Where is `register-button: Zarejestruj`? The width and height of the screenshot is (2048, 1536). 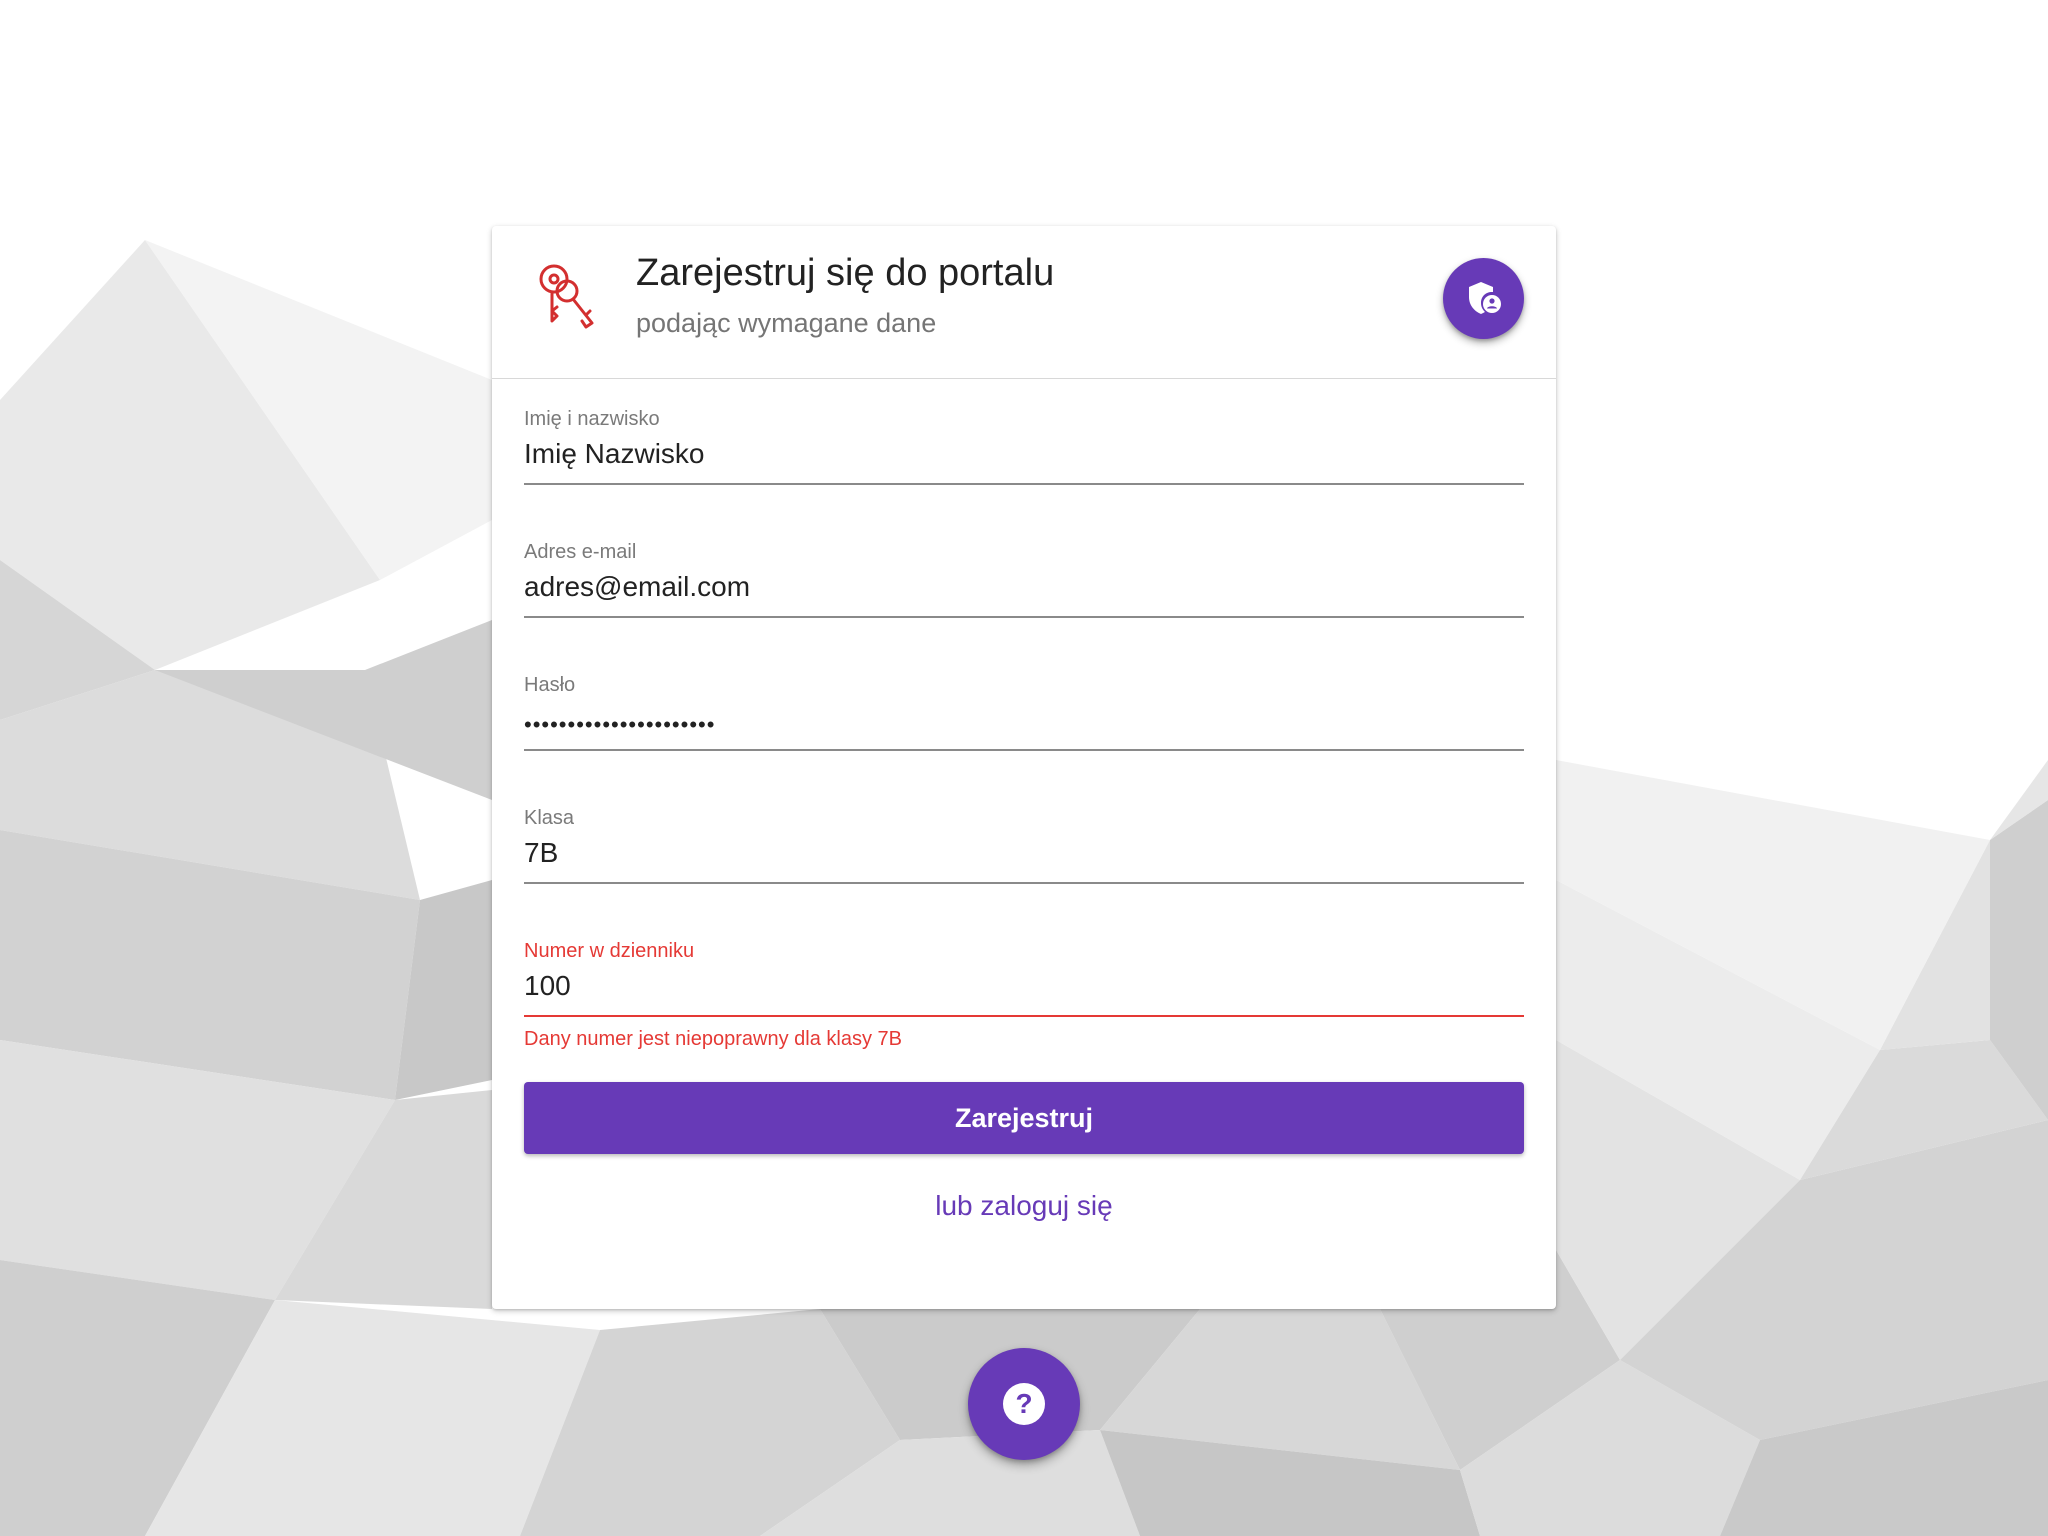
register-button: Zarejestruj is located at coordinates (1024, 1118).